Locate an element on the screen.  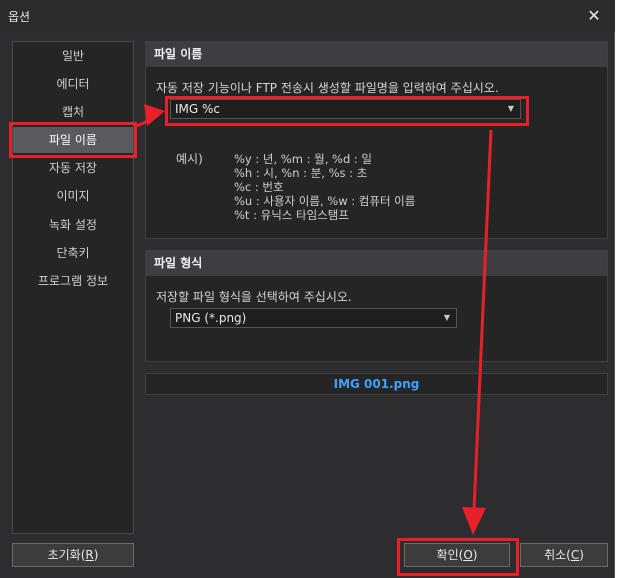
arrow-head-sidebar is located at coordinates (154, 115).